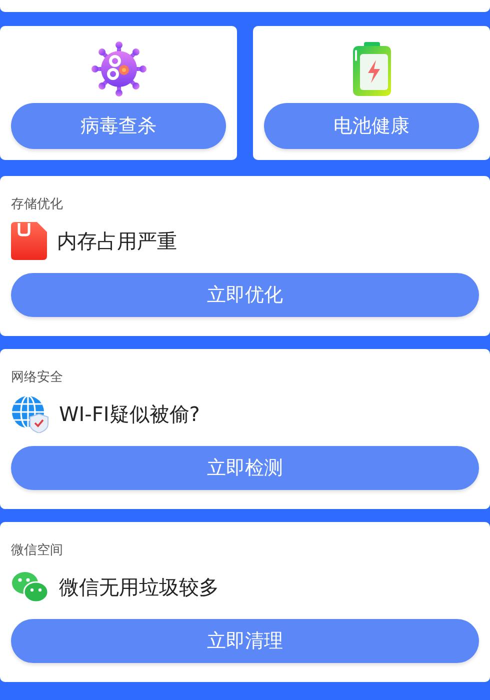 Image resolution: width=490 pixels, height=700 pixels. Describe the element at coordinates (245, 295) in the screenshot. I see `action-button: 立即优化` at that location.